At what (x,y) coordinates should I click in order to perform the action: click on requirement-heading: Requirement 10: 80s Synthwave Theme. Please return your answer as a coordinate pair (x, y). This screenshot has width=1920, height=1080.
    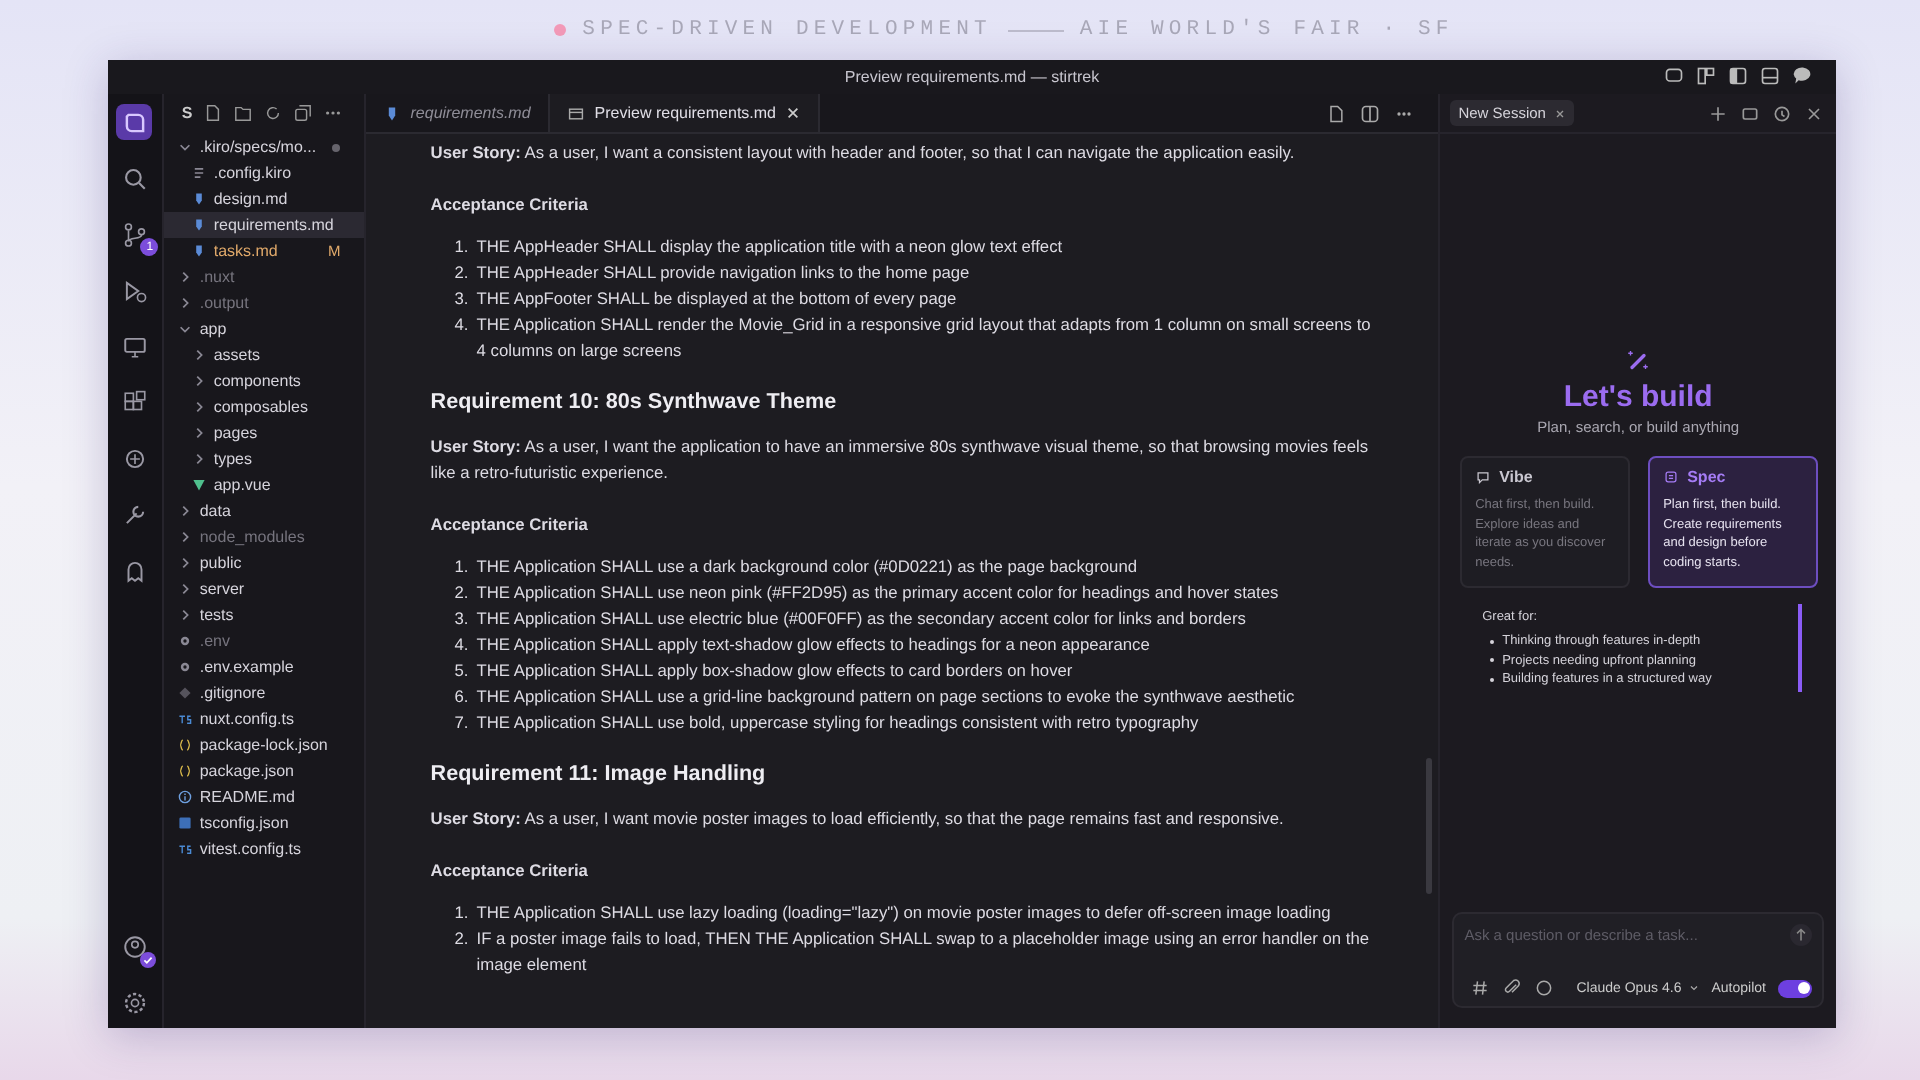
    Looking at the image, I should click on (634, 402).